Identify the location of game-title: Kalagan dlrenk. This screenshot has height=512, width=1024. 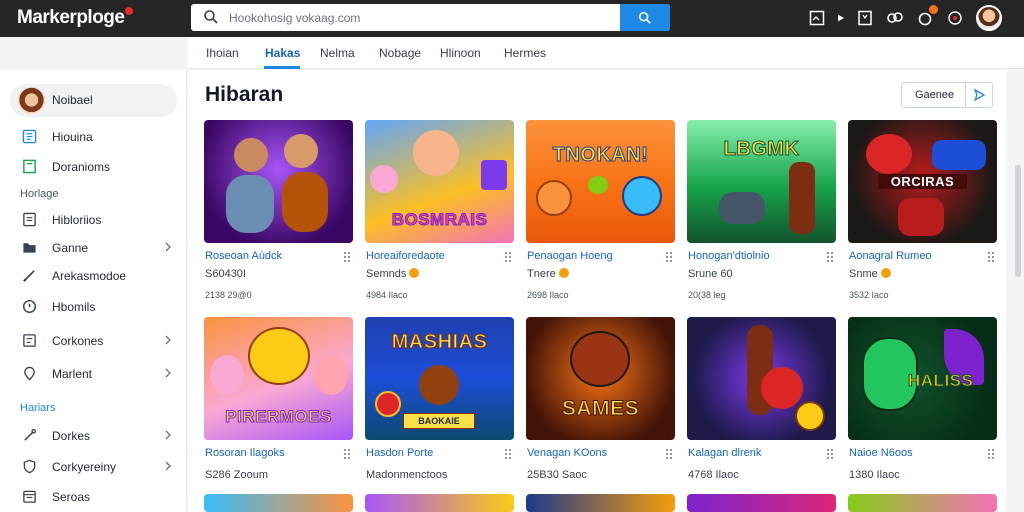
(724, 453).